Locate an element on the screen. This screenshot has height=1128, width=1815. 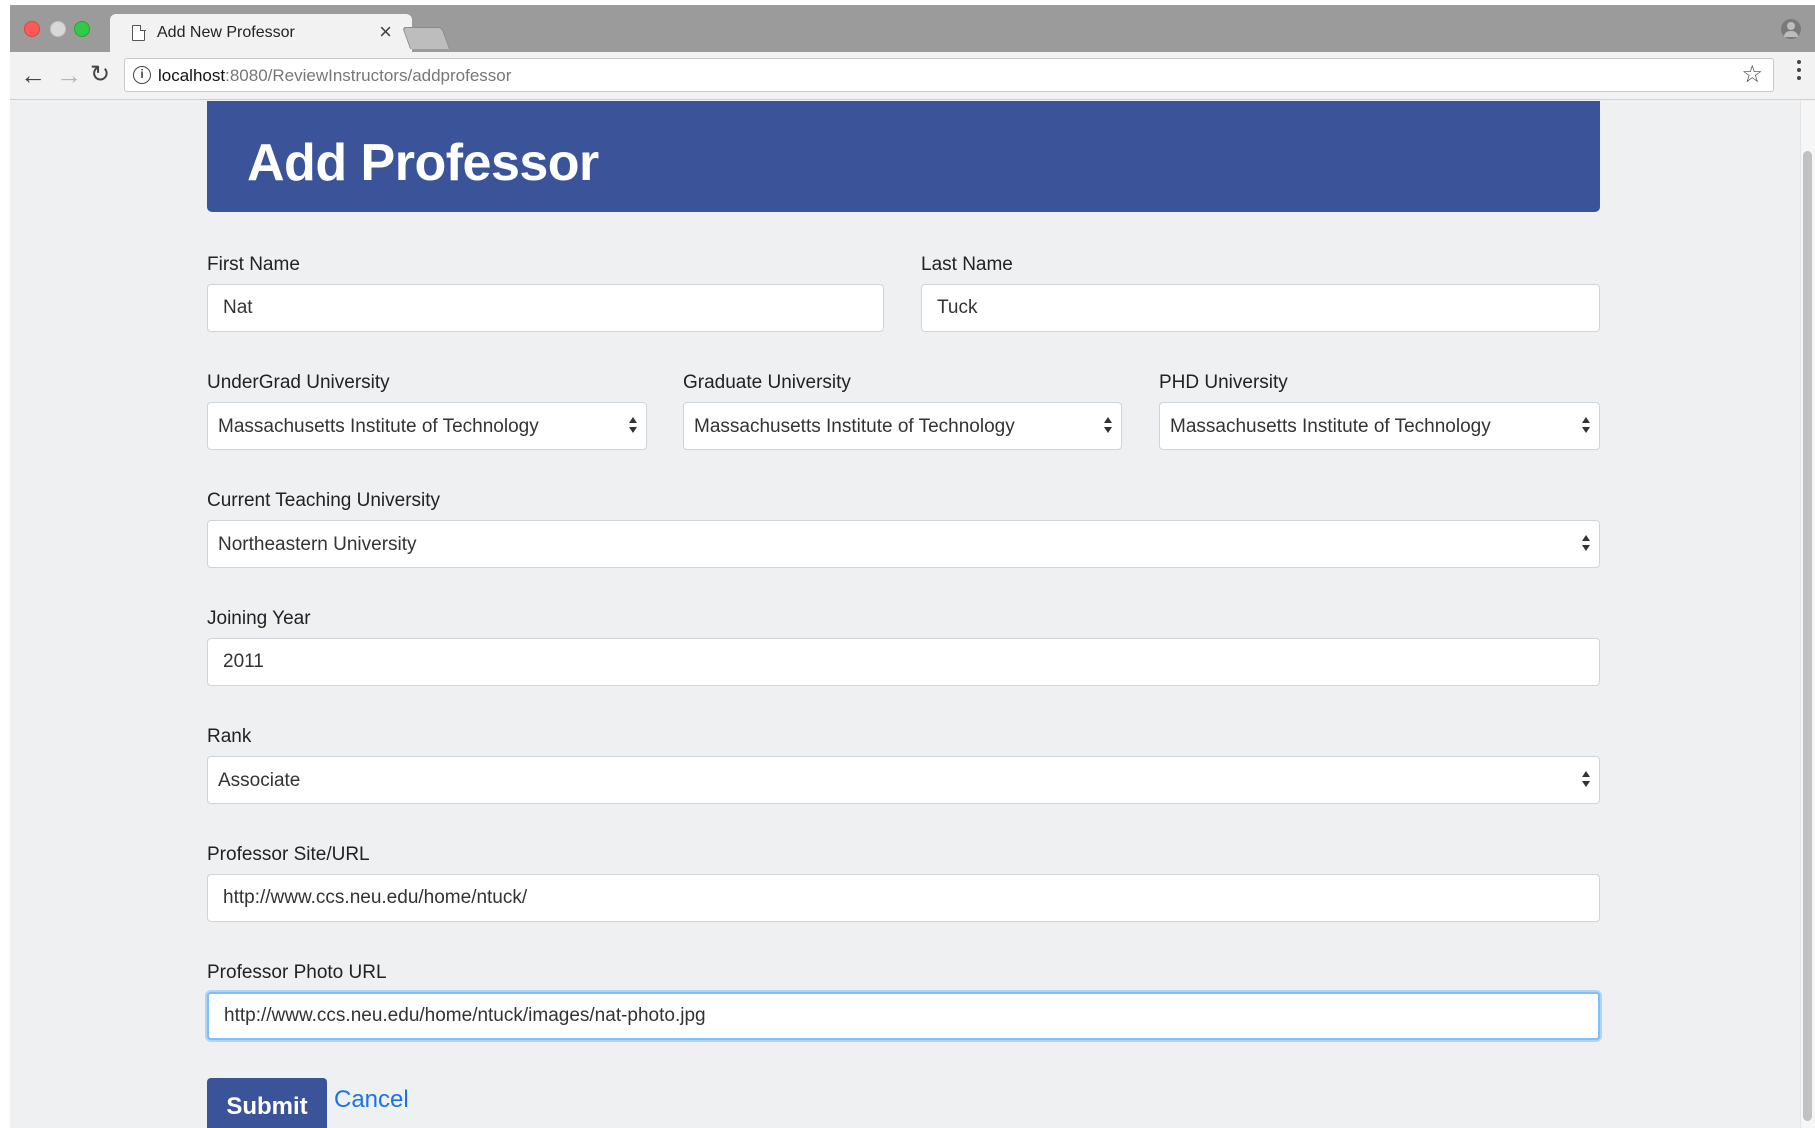
vertical-scrollbar is located at coordinates (1807, 614).